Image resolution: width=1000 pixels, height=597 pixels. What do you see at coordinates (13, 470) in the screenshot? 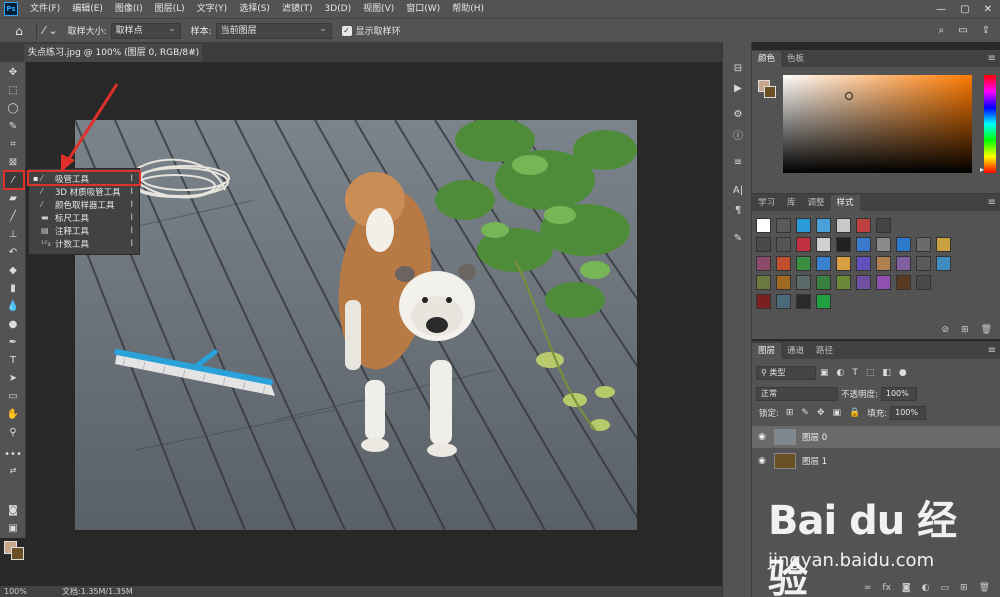
I see `swap-colors-icon: ⇄` at bounding box center [13, 470].